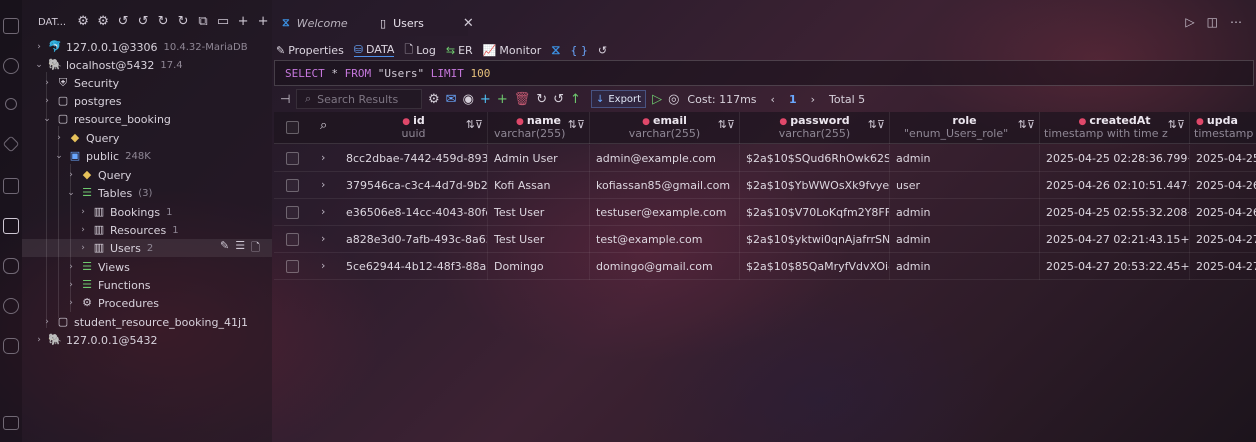 The width and height of the screenshot is (1256, 442). I want to click on subtab-log: 🗋 Log, so click(420, 50).